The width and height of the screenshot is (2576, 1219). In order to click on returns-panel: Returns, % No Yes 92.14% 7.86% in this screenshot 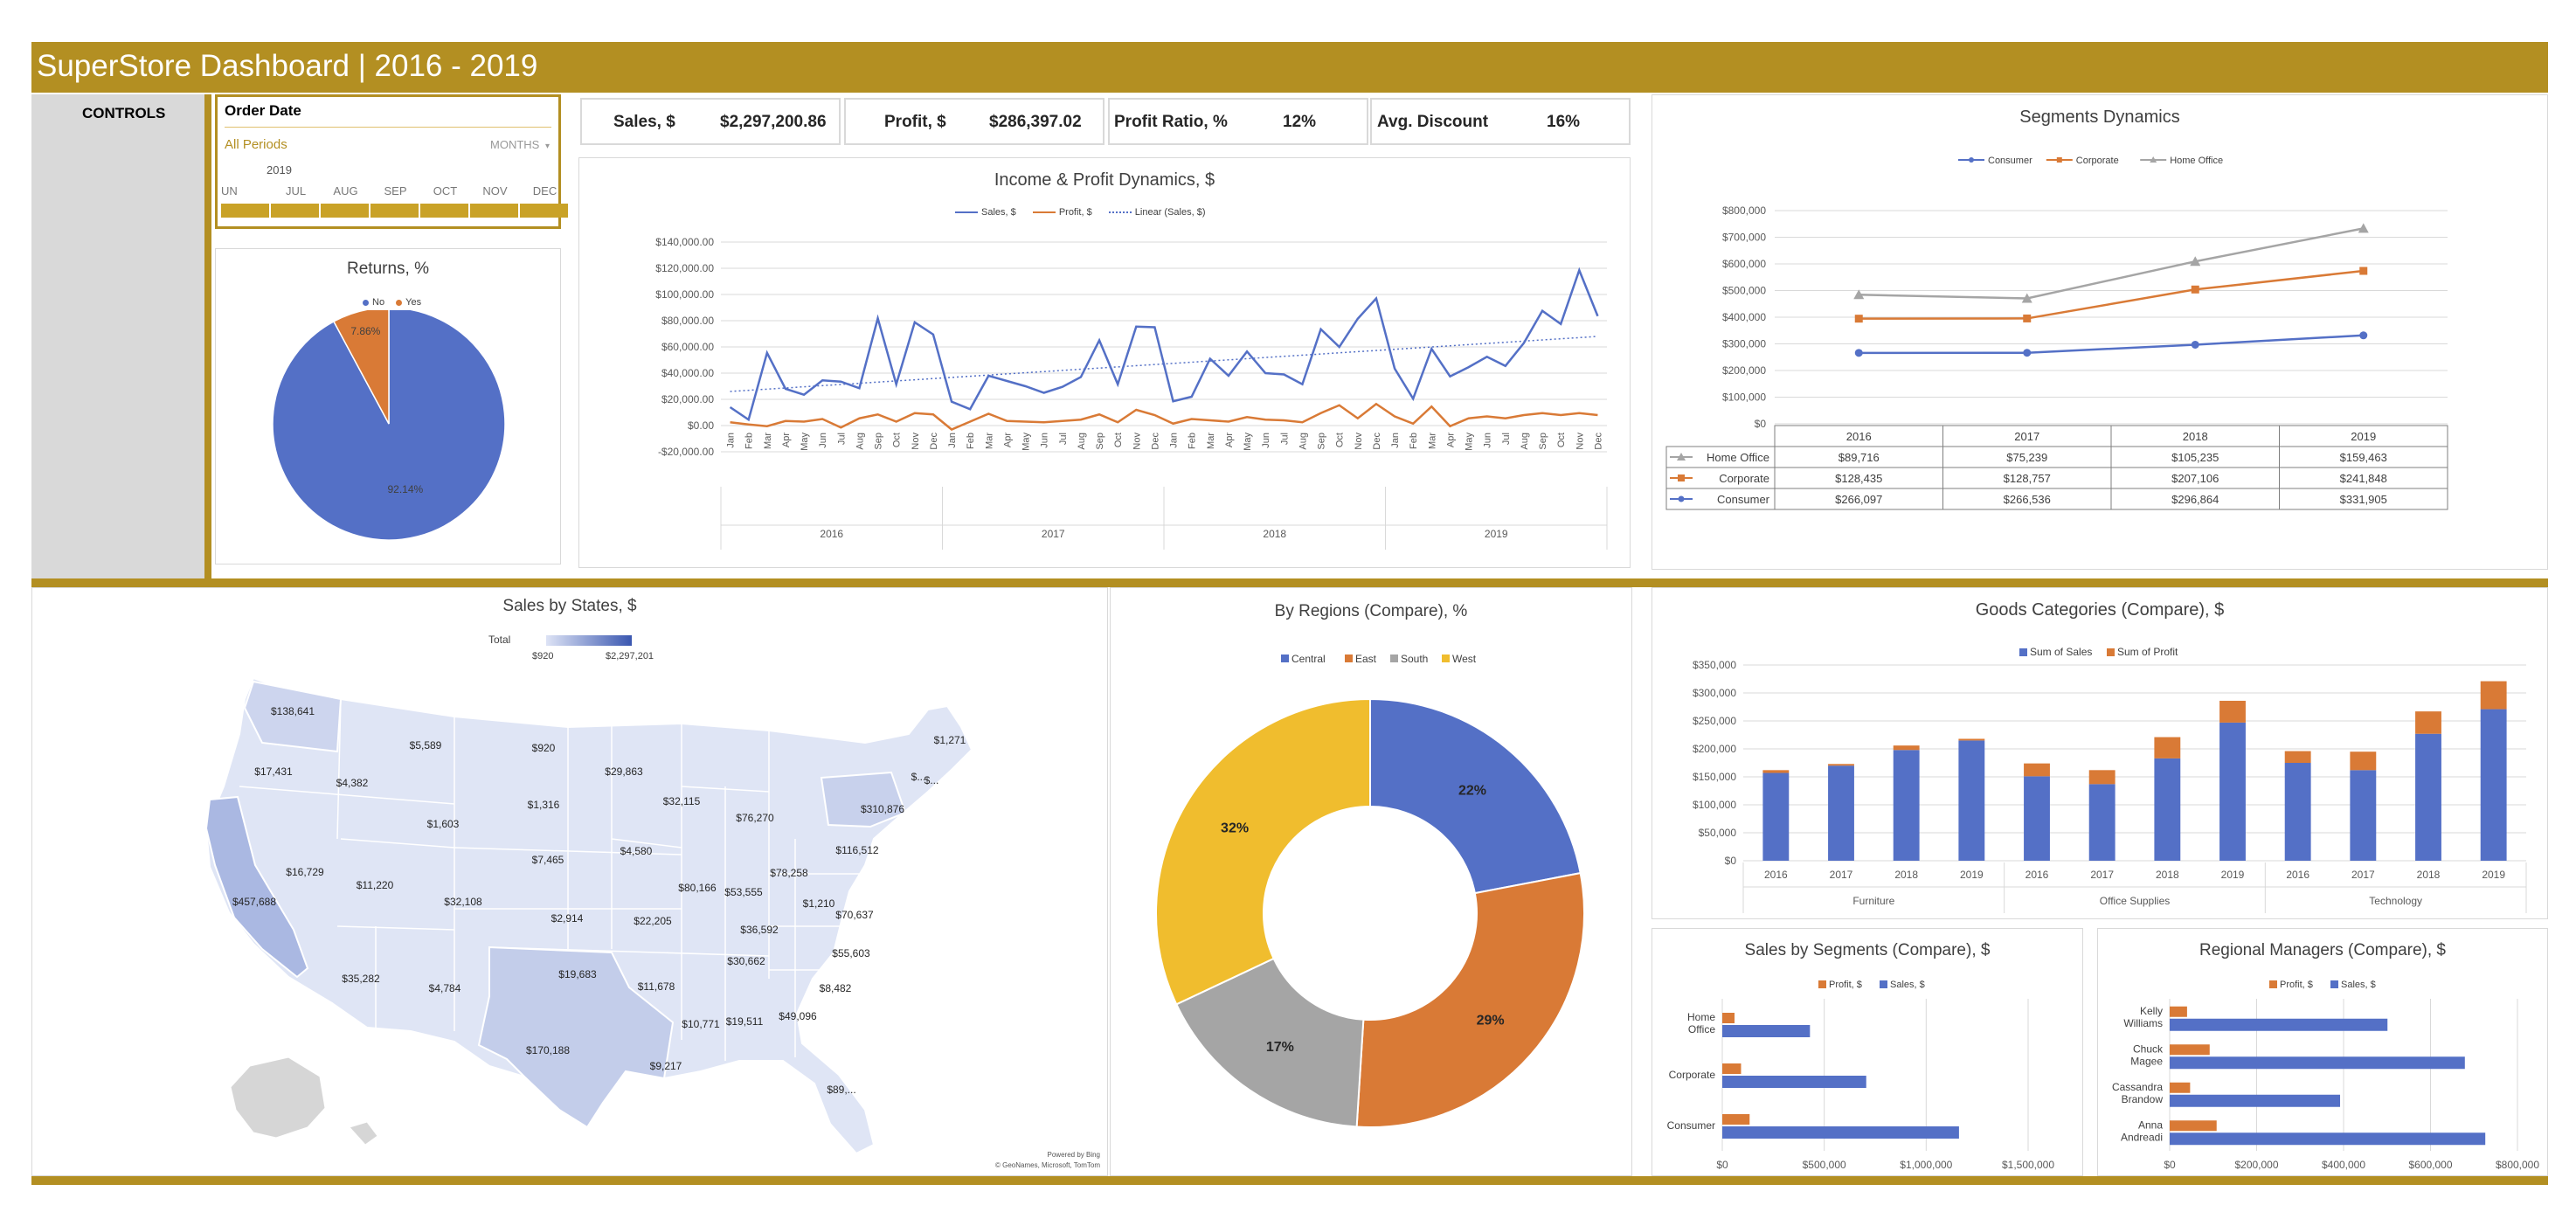, I will do `click(388, 406)`.